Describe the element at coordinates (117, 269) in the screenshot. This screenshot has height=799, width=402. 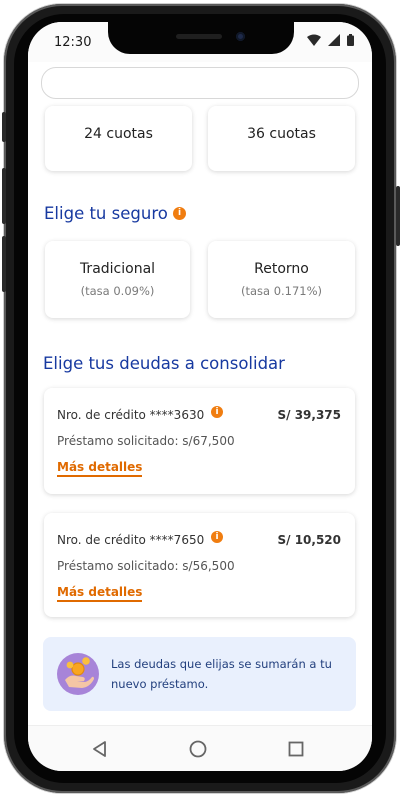
I see `insurance-option-name: Tradicional` at that location.